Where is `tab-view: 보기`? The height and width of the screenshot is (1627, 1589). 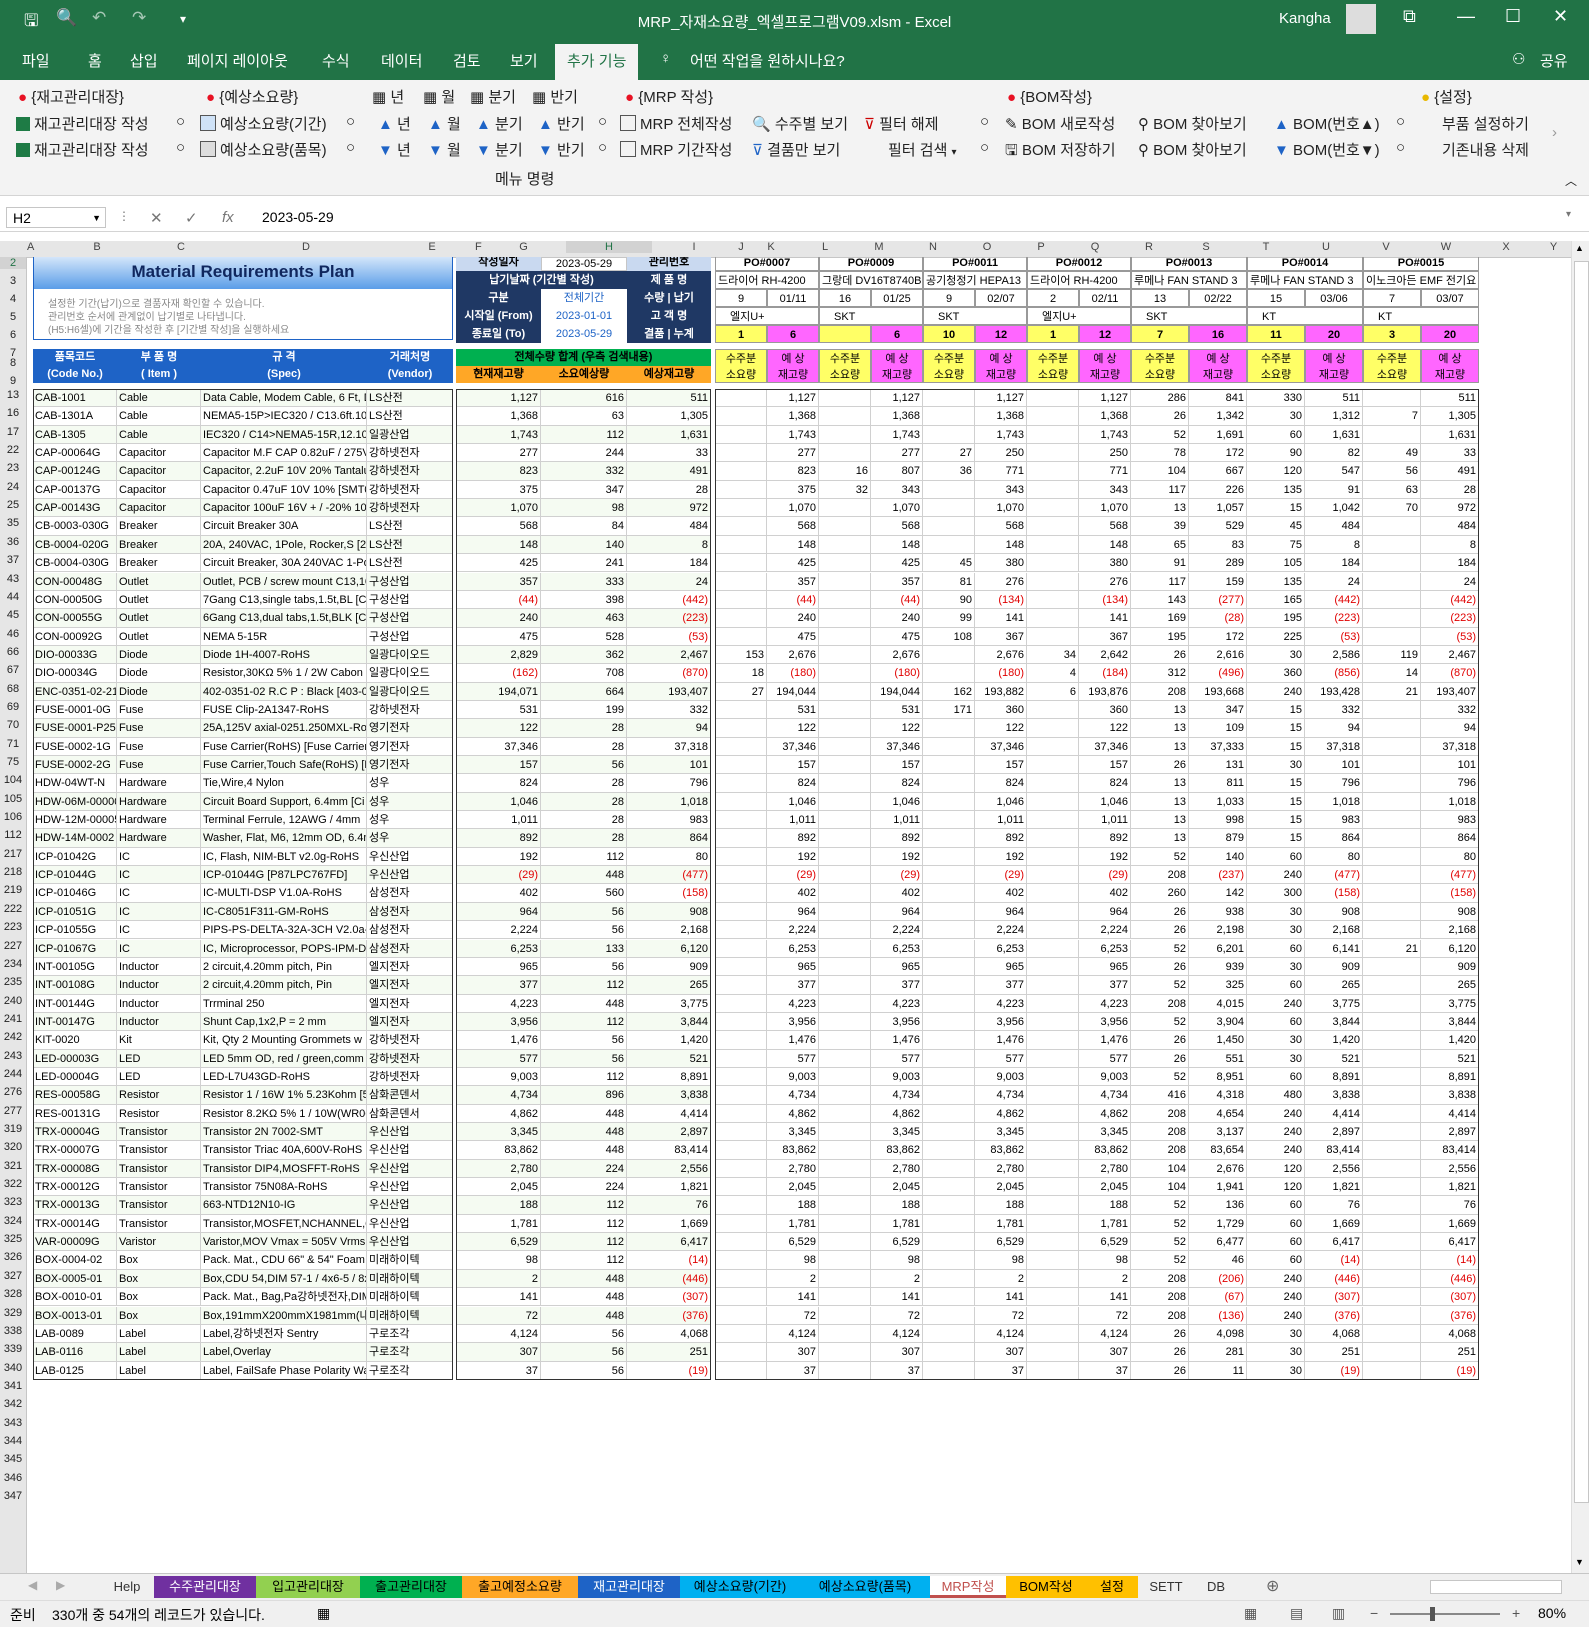
tab-view: 보기 is located at coordinates (524, 60).